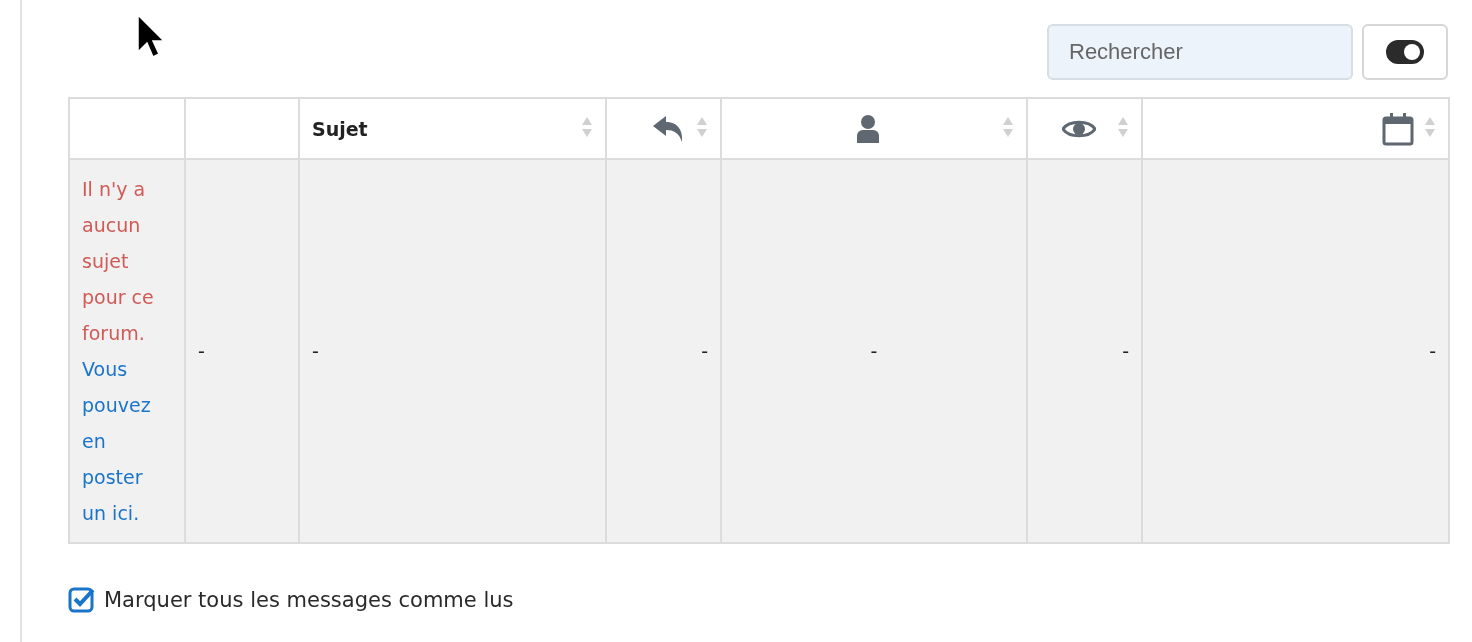 The height and width of the screenshot is (642, 1472). Describe the element at coordinates (118, 261) in the screenshot. I see `empty-message: Il n'y a aucun sujet pour ce forum.` at that location.